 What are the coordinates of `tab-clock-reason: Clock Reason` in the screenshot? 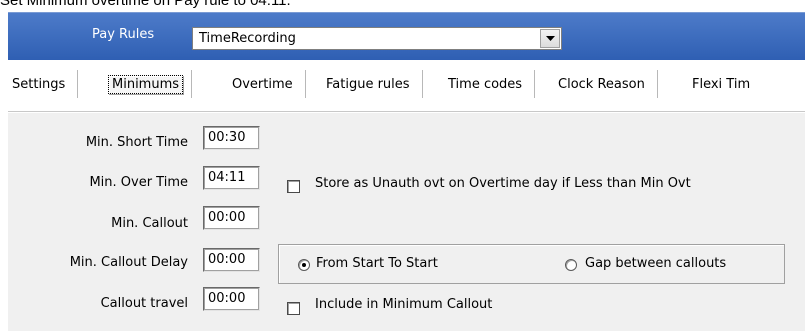 It's located at (602, 84).